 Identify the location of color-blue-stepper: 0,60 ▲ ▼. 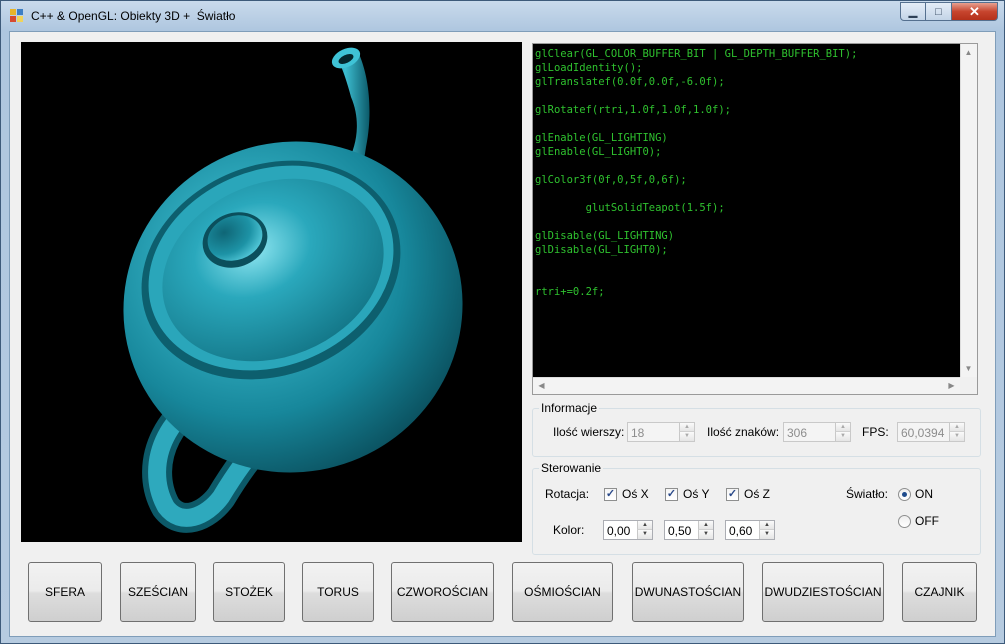
(750, 530).